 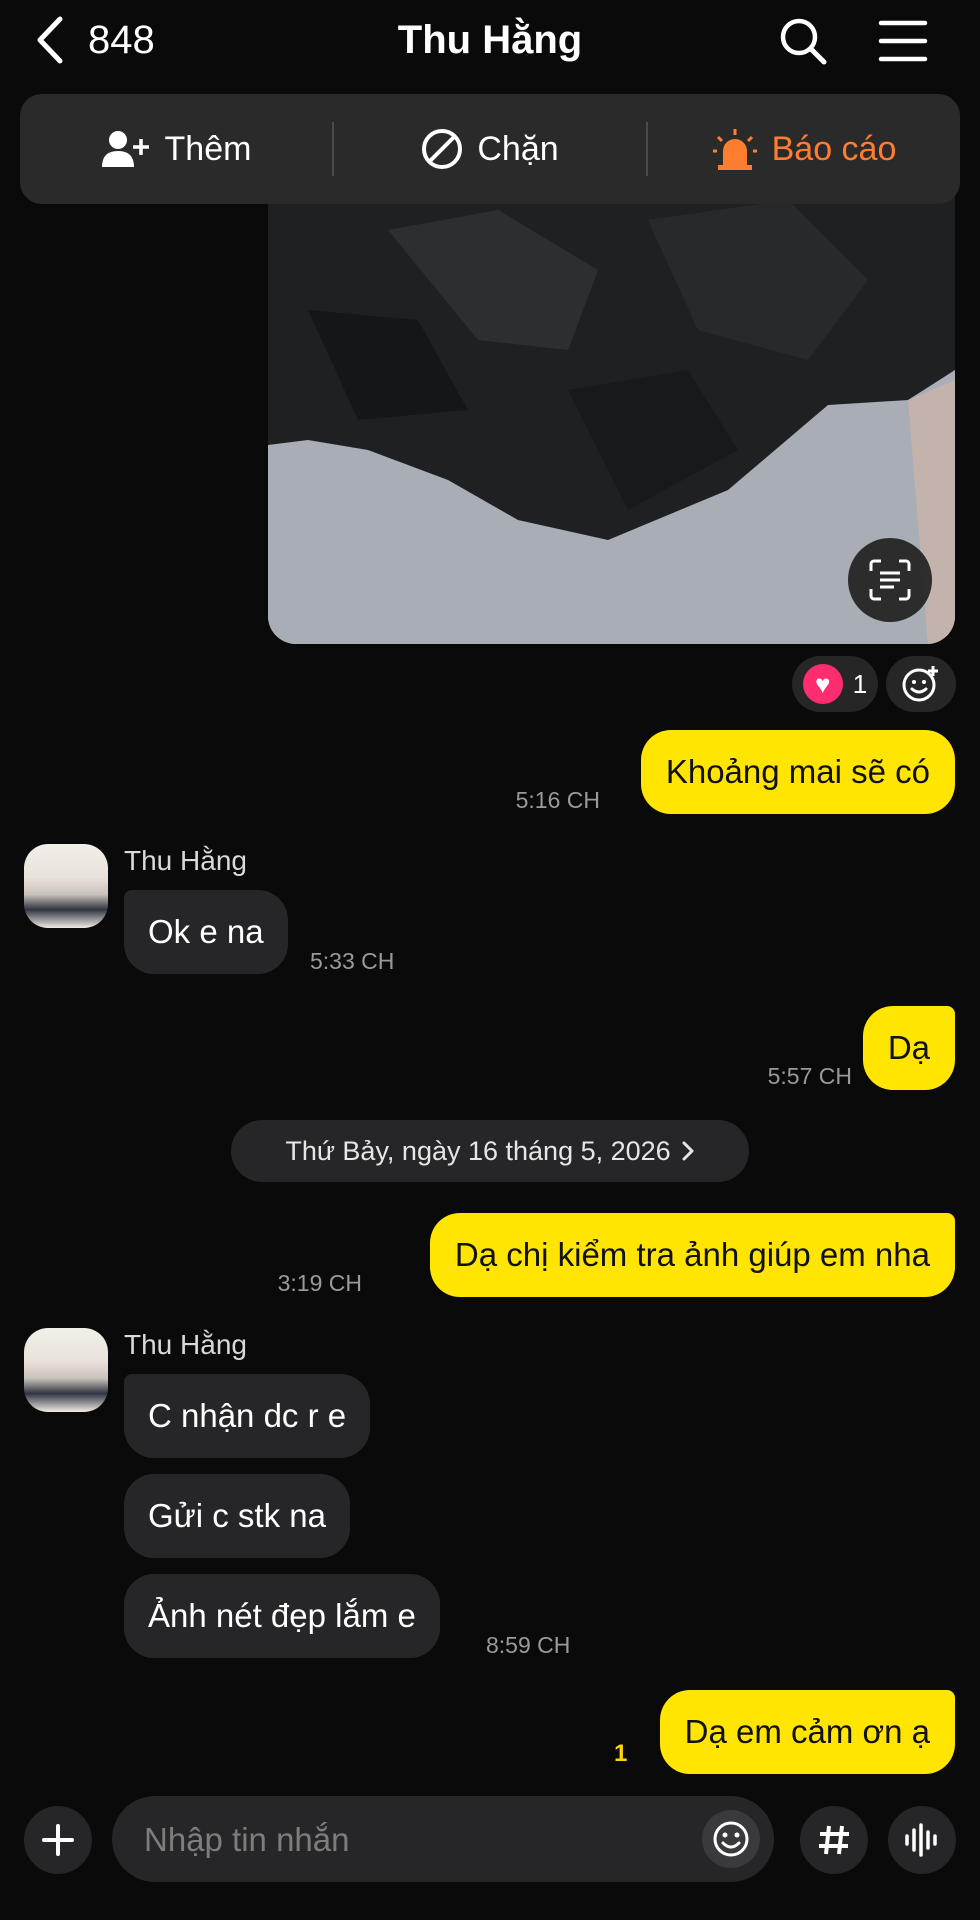 What do you see at coordinates (688, 1151) in the screenshot?
I see `chevron-right-icon` at bounding box center [688, 1151].